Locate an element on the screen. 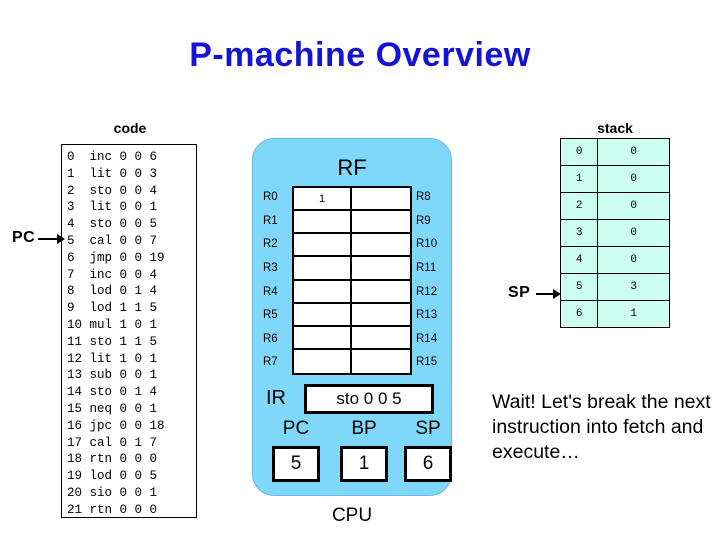 Image resolution: width=720 pixels, height=540 pixels. code-line: 19 lod 0 0 5 is located at coordinates (112, 476).